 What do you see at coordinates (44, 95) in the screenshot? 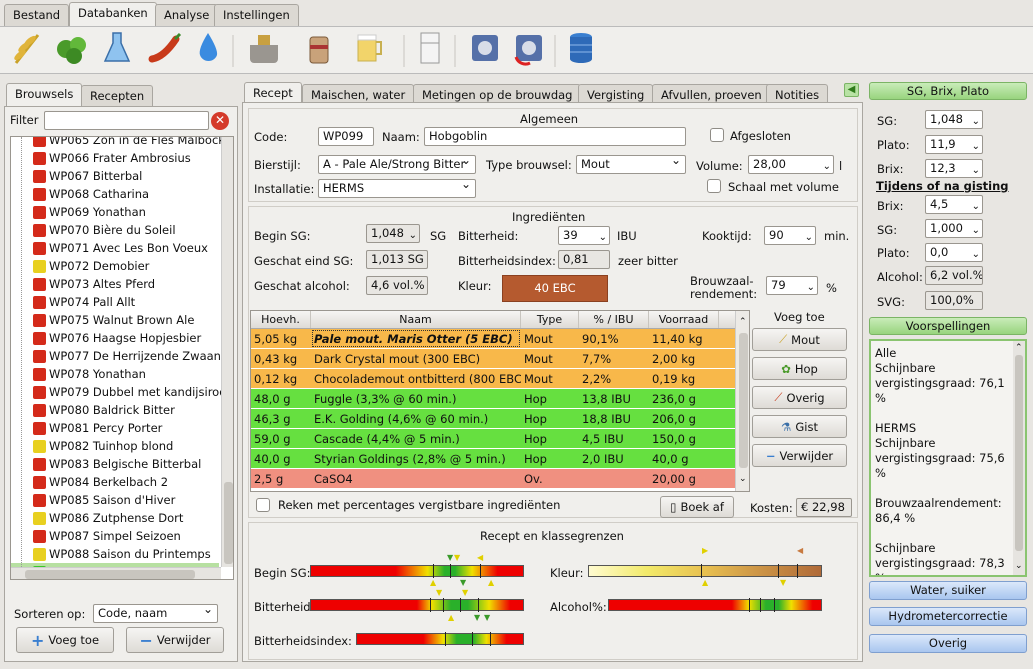
I see `tab-brouwsels: Brouwsels` at bounding box center [44, 95].